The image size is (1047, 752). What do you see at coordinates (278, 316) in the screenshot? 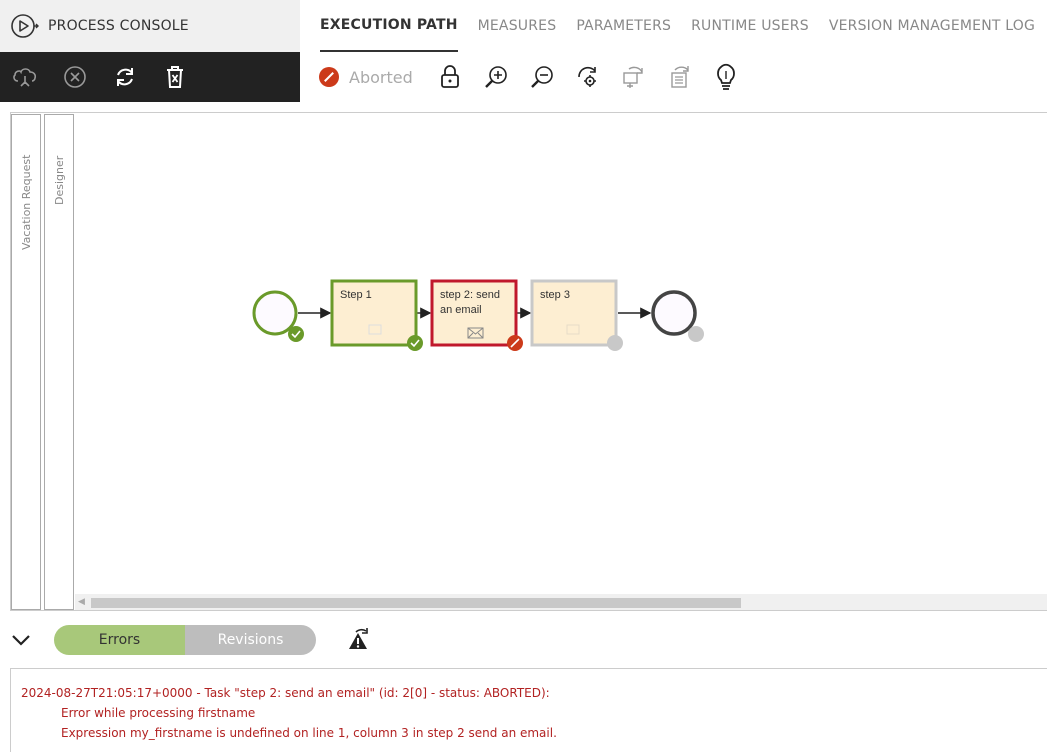
I see `start-event` at bounding box center [278, 316].